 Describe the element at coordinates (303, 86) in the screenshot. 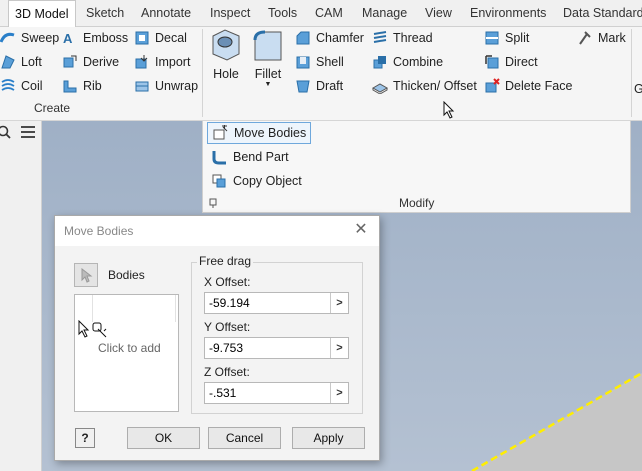

I see `draft-icon` at that location.